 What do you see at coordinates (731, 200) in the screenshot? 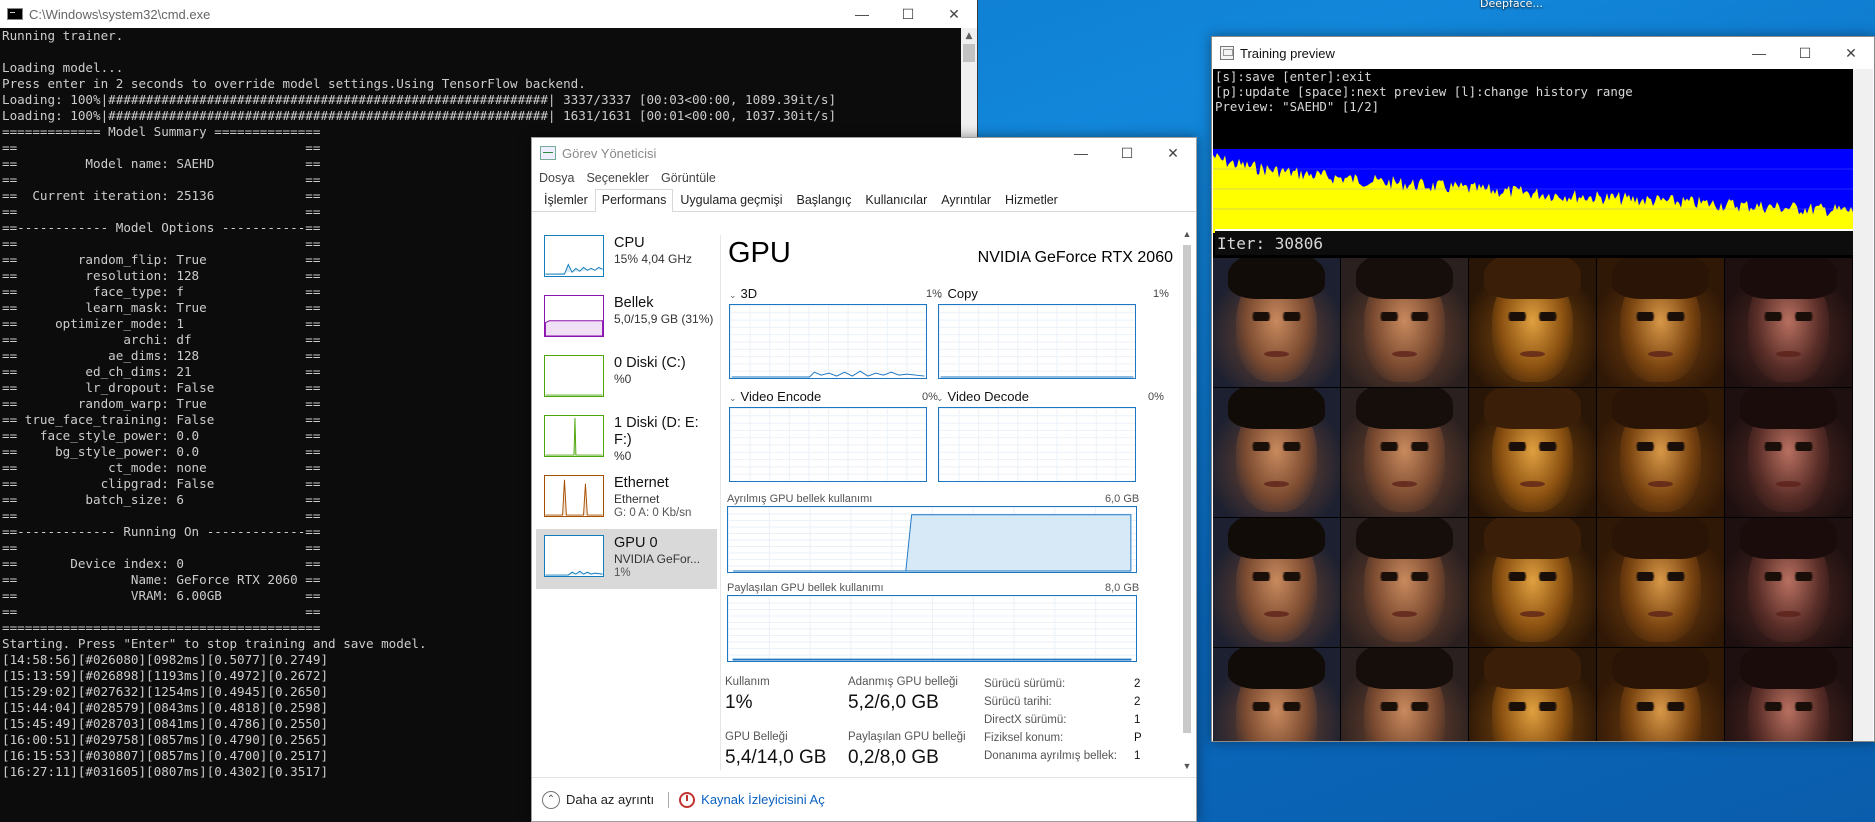
I see `tab-app-history: Uygulama geçmişi` at bounding box center [731, 200].